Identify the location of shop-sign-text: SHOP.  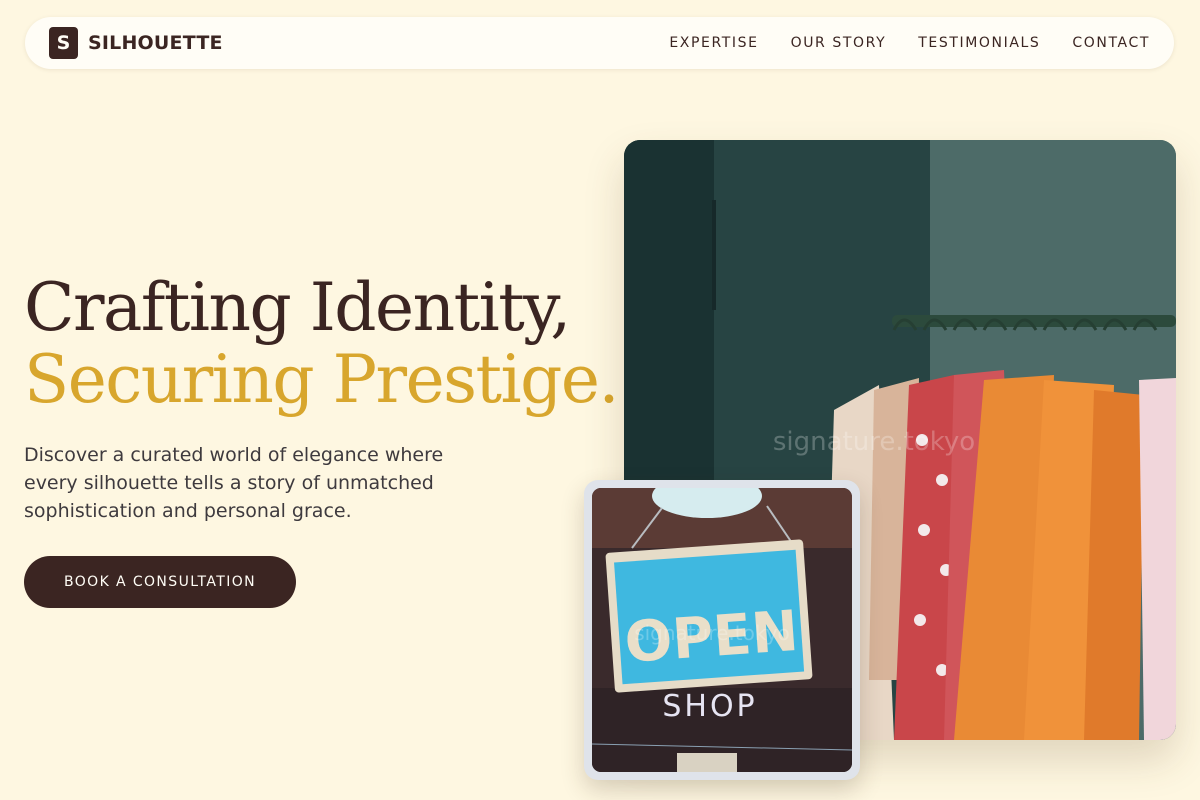
(709, 706).